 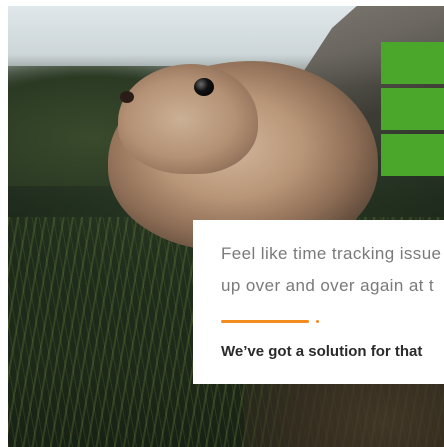 I want to click on green-block-middle, so click(x=412, y=109).